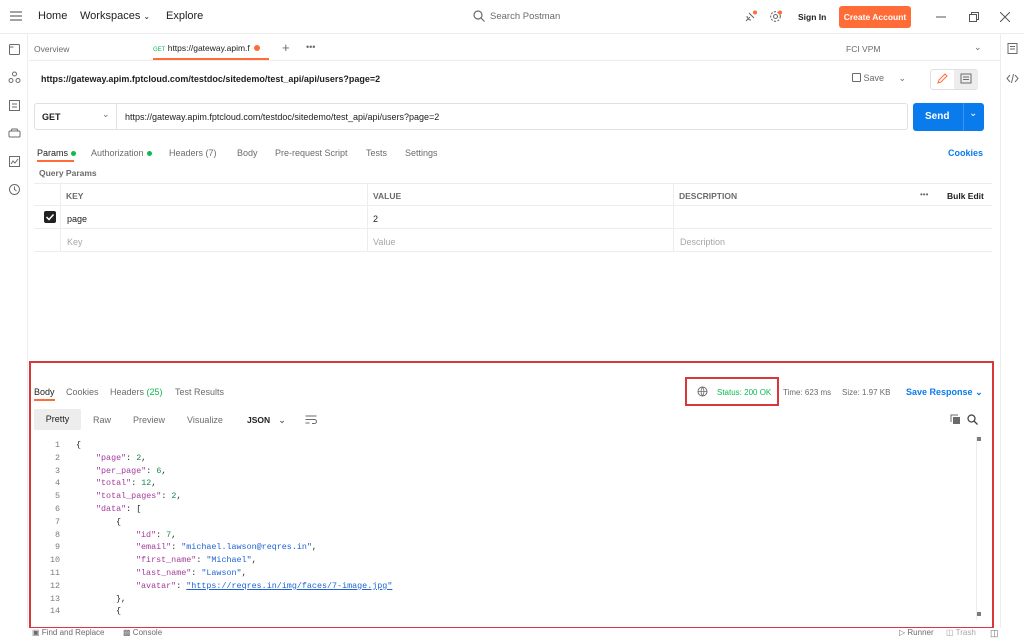 The image size is (1024, 640). Describe the element at coordinates (57, 457) in the screenshot. I see `line-number: 2` at that location.